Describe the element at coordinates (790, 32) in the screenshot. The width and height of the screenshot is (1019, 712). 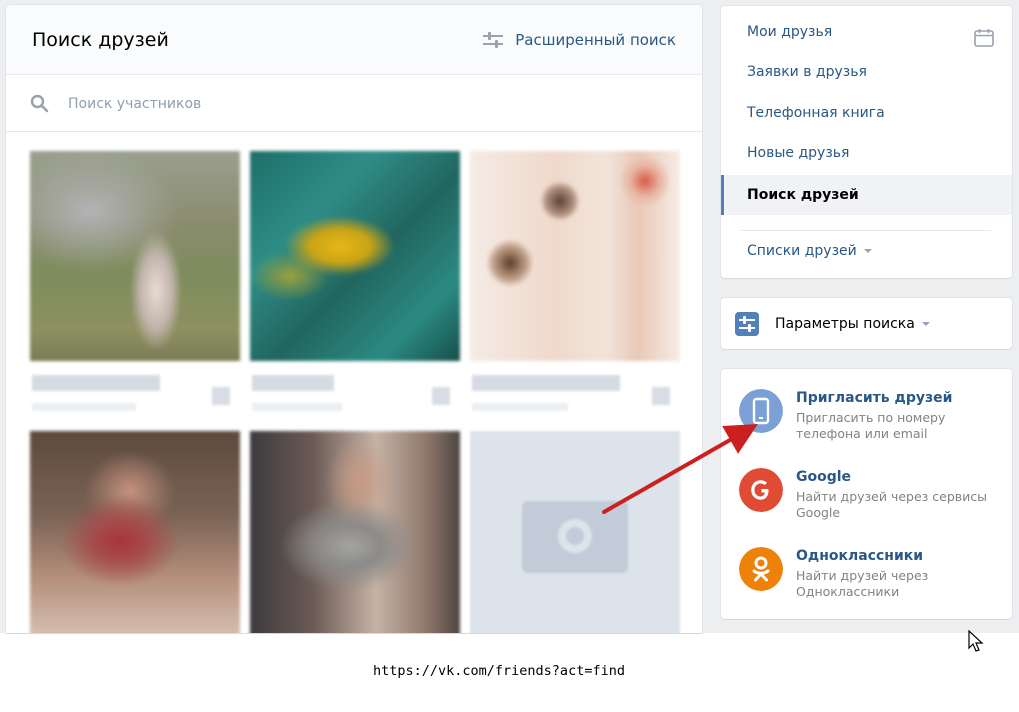
I see `nav-item-label: Мои друзья` at that location.